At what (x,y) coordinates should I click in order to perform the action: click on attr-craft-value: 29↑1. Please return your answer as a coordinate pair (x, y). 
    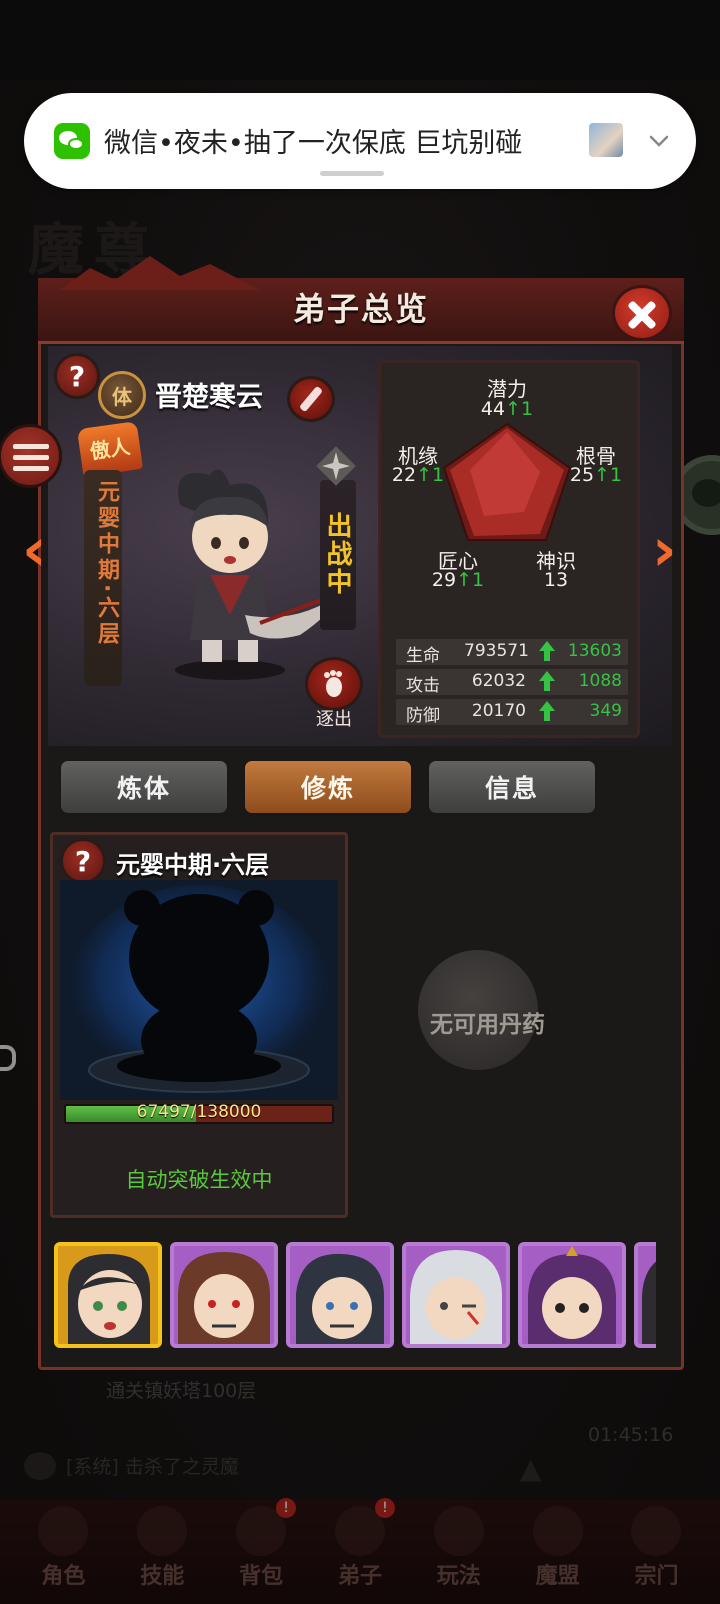
    Looking at the image, I should click on (458, 580).